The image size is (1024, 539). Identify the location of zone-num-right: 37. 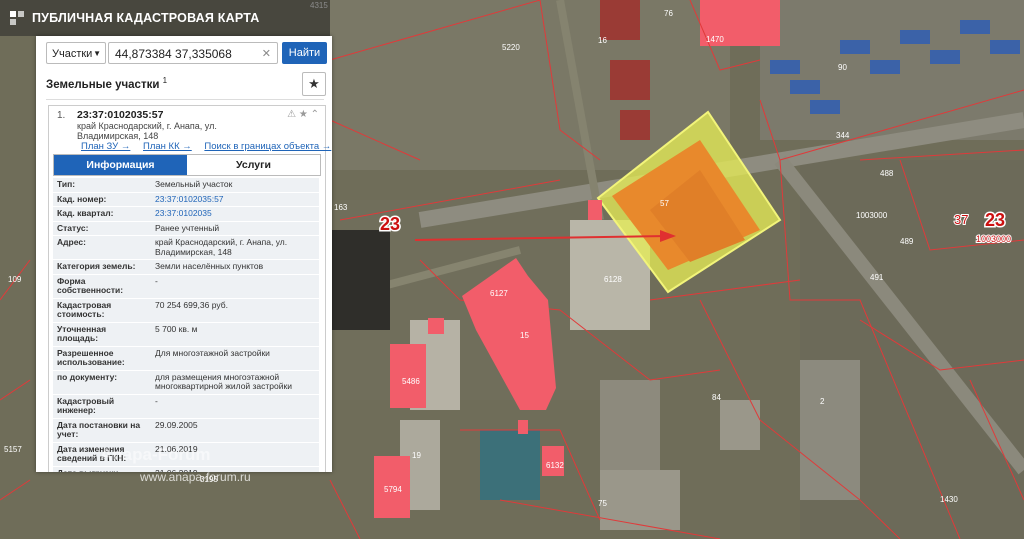
(961, 219).